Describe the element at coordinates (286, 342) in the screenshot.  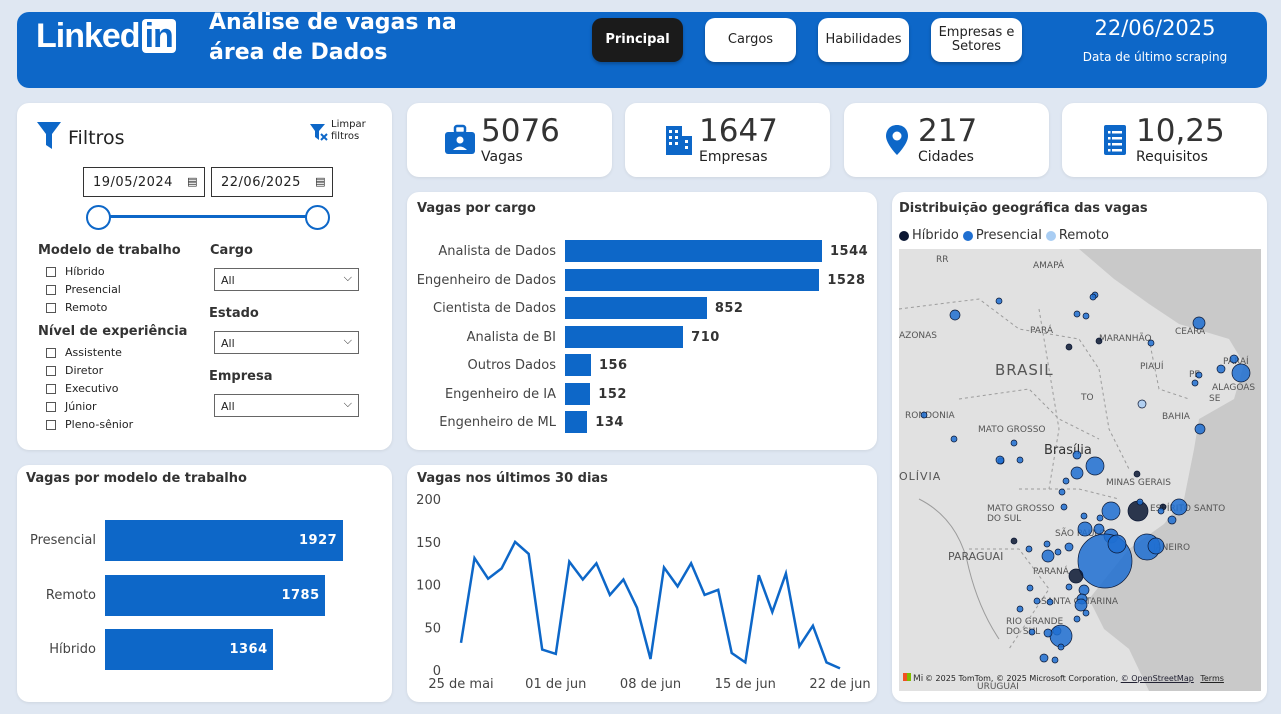
I see `estado-select: All ⌵` at that location.